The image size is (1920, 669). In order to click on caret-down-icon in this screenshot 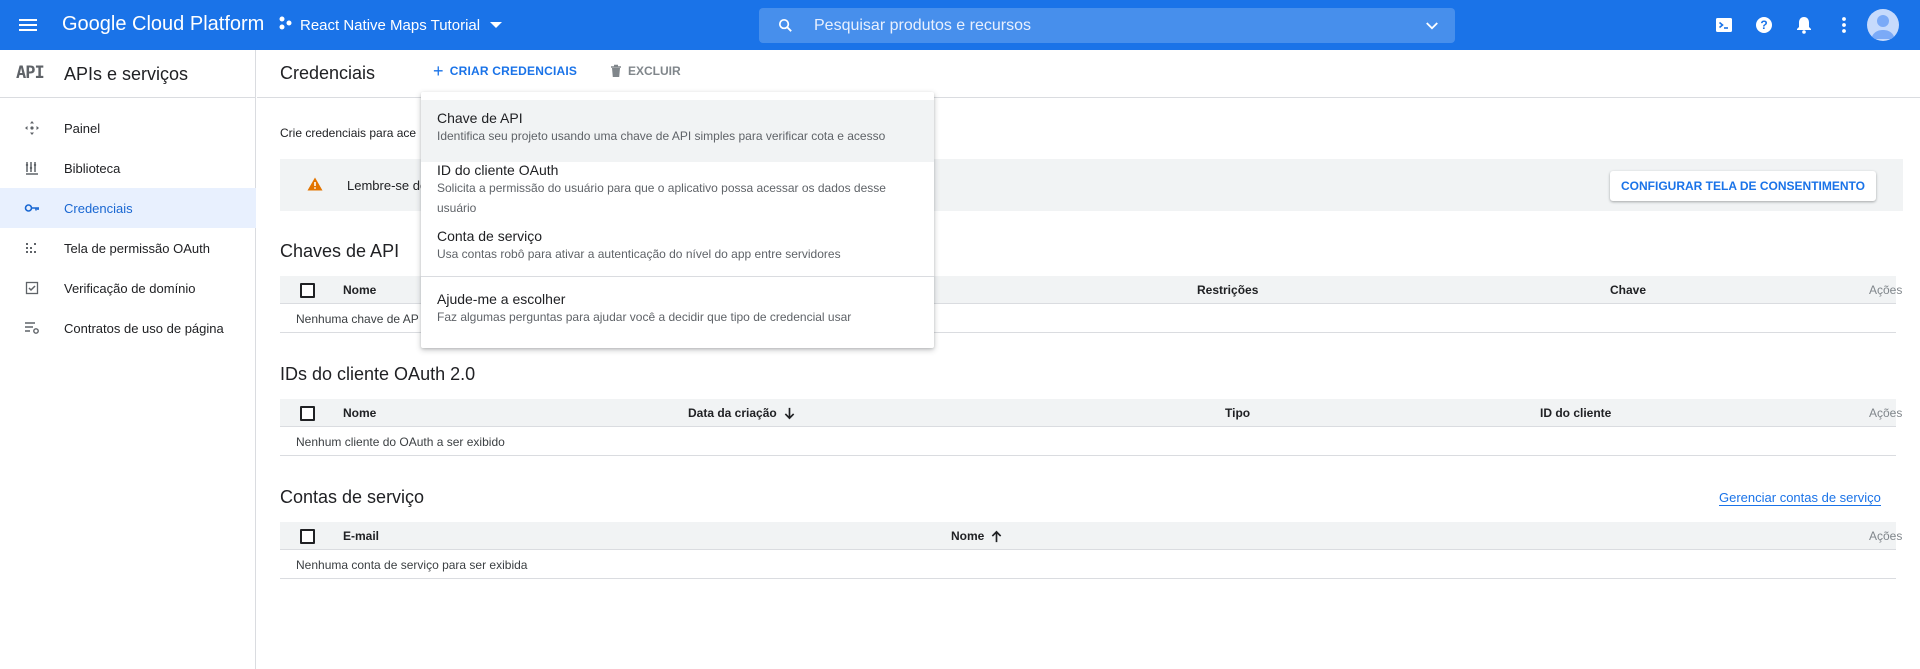, I will do `click(496, 25)`.